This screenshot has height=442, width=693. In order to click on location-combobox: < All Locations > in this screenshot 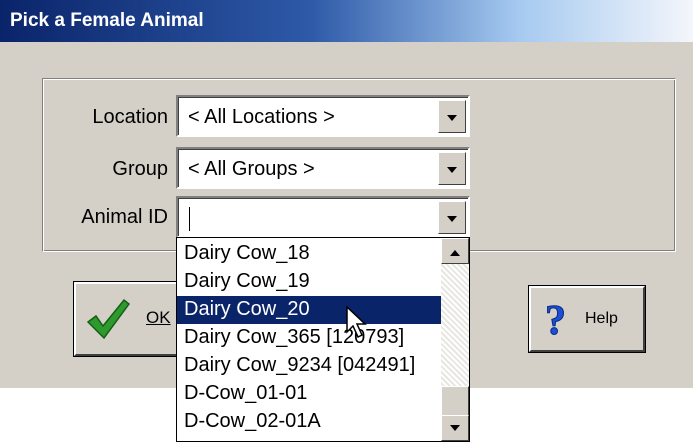, I will do `click(323, 116)`.